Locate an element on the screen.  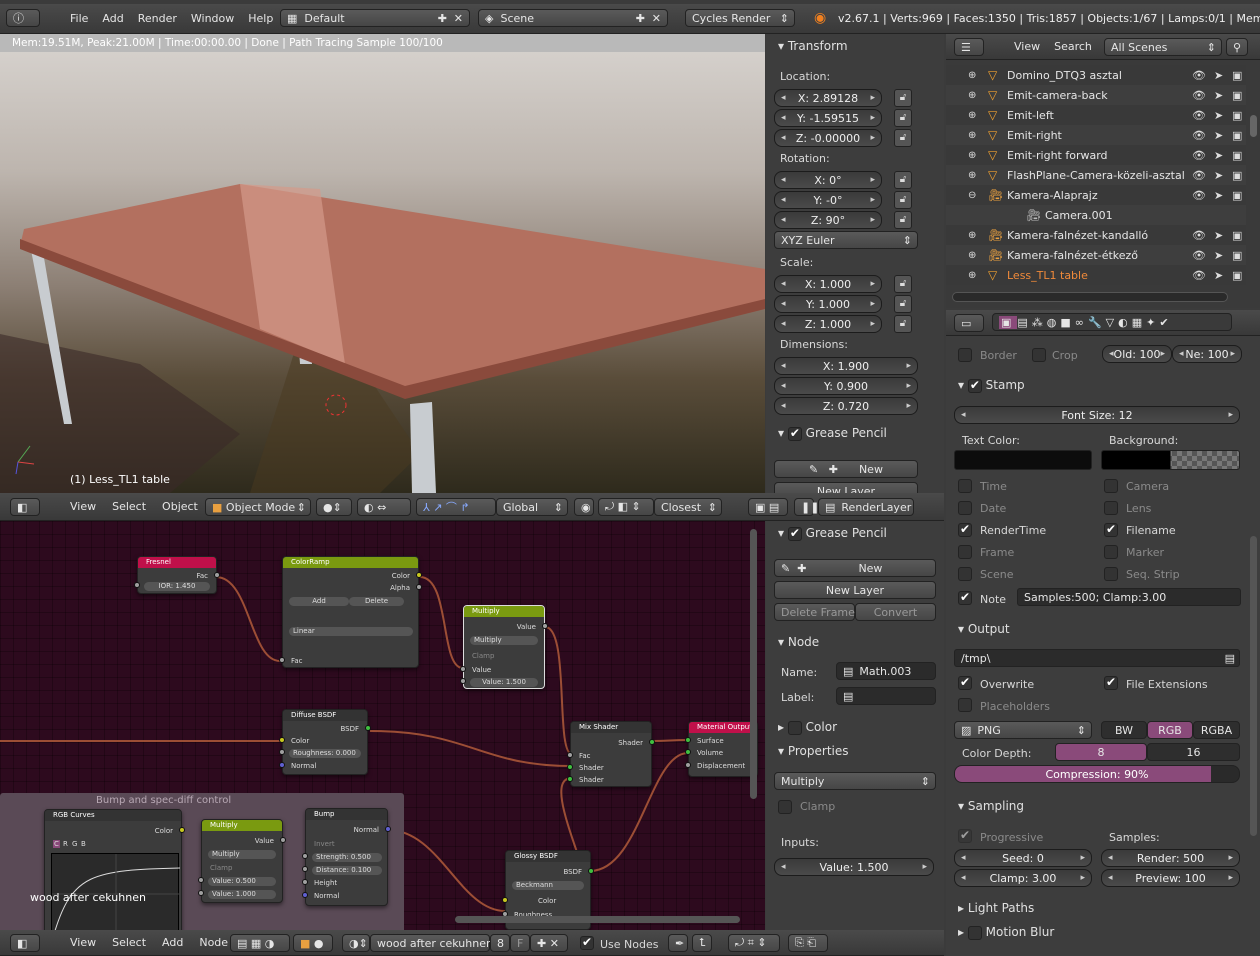
node-output: Material Output Surface Volume Displacement is located at coordinates (721, 749).